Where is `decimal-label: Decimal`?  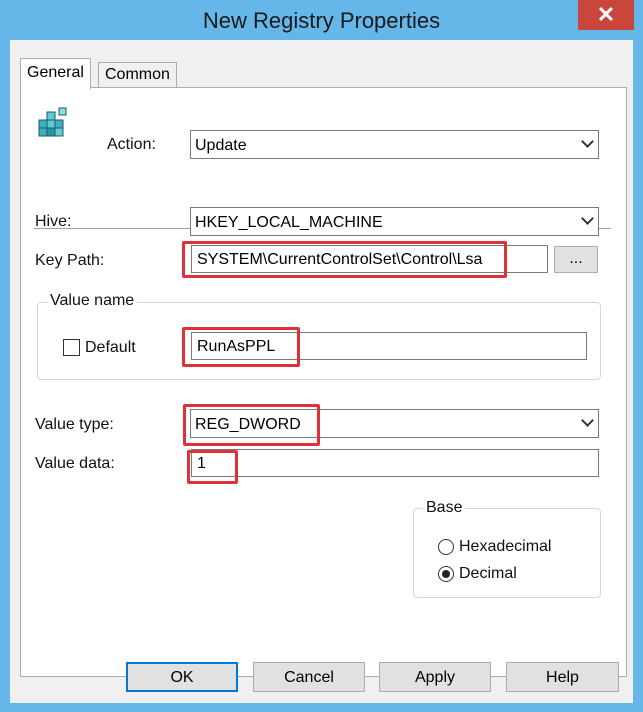
decimal-label: Decimal is located at coordinates (488, 573).